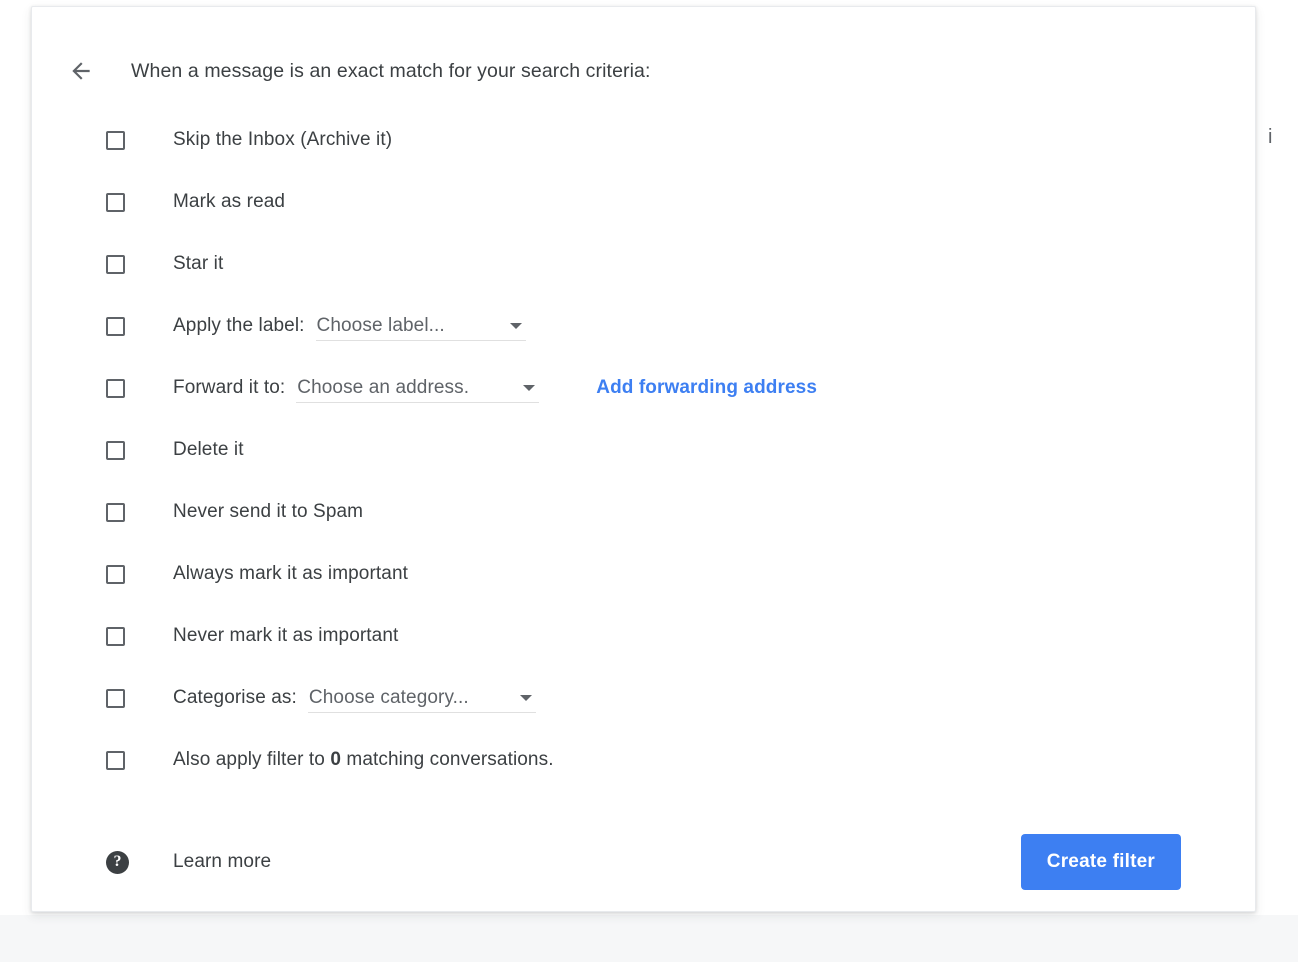  Describe the element at coordinates (115, 574) in the screenshot. I see `checkbox-always-important` at that location.